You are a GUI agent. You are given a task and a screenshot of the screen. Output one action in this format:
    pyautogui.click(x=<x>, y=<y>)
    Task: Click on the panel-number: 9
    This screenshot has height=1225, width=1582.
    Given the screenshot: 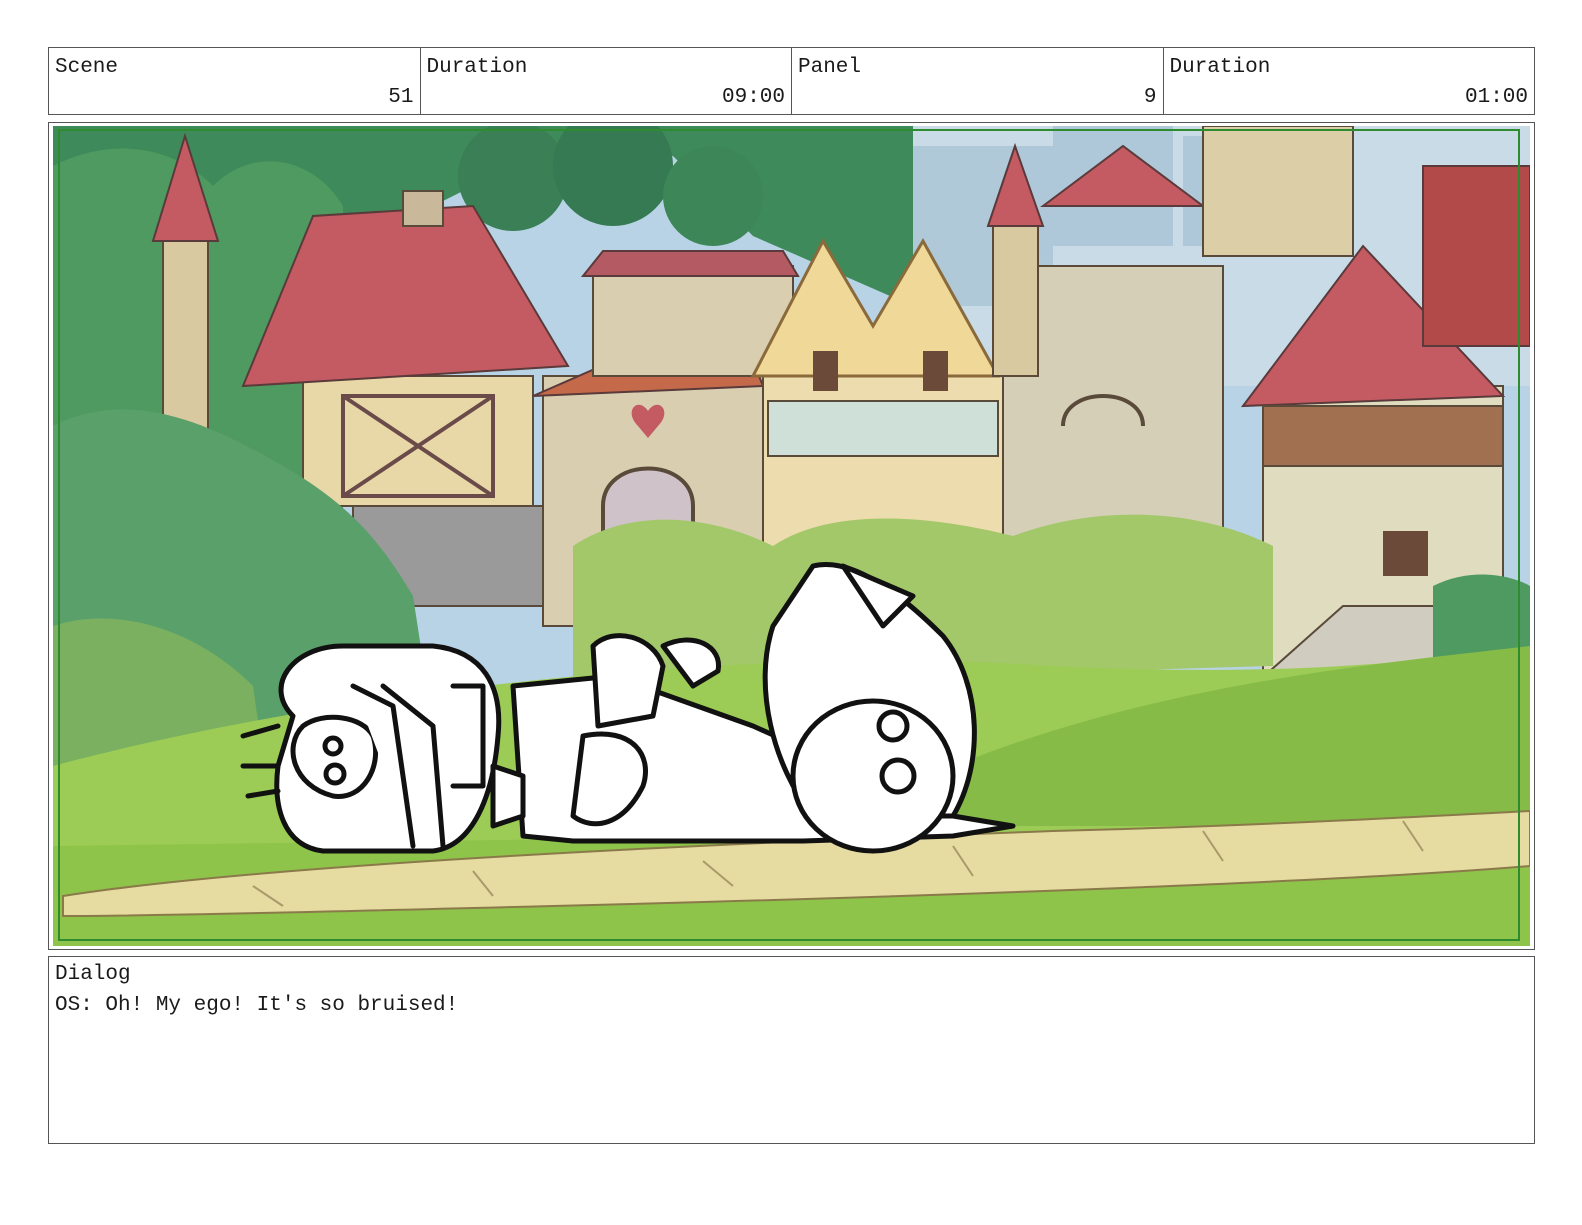 What is the action you would take?
    pyautogui.click(x=1150, y=97)
    